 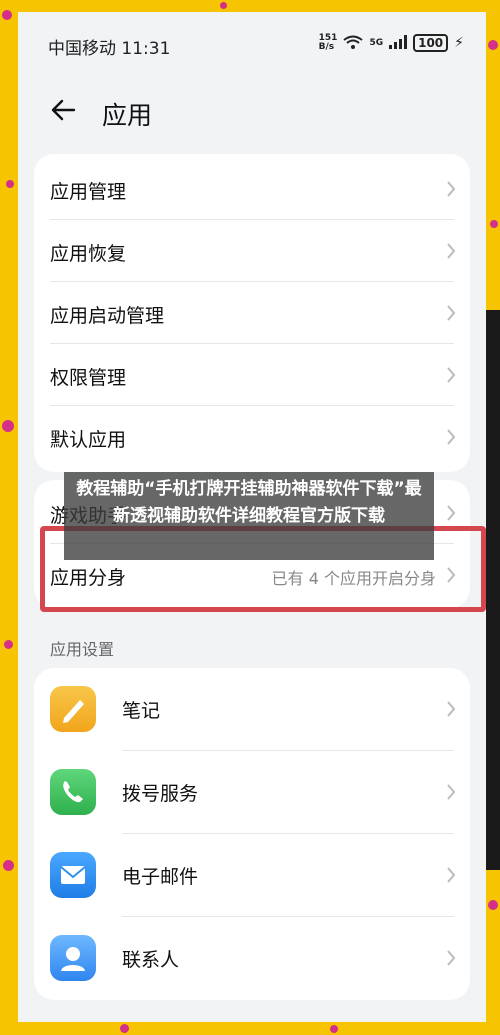 I want to click on status-bar: 中国移动 11:31 151 B/s 5G 100 ⚡, so click(x=252, y=44).